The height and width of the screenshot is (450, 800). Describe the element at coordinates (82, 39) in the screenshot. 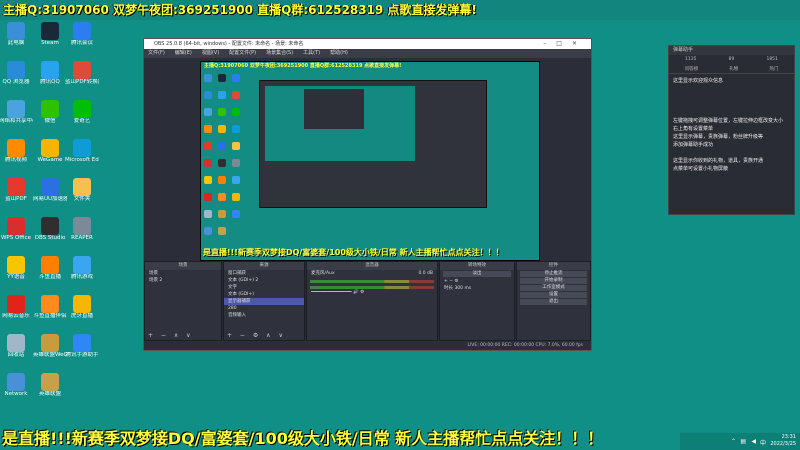

I see `desktop-icon: 腾讯会议` at that location.